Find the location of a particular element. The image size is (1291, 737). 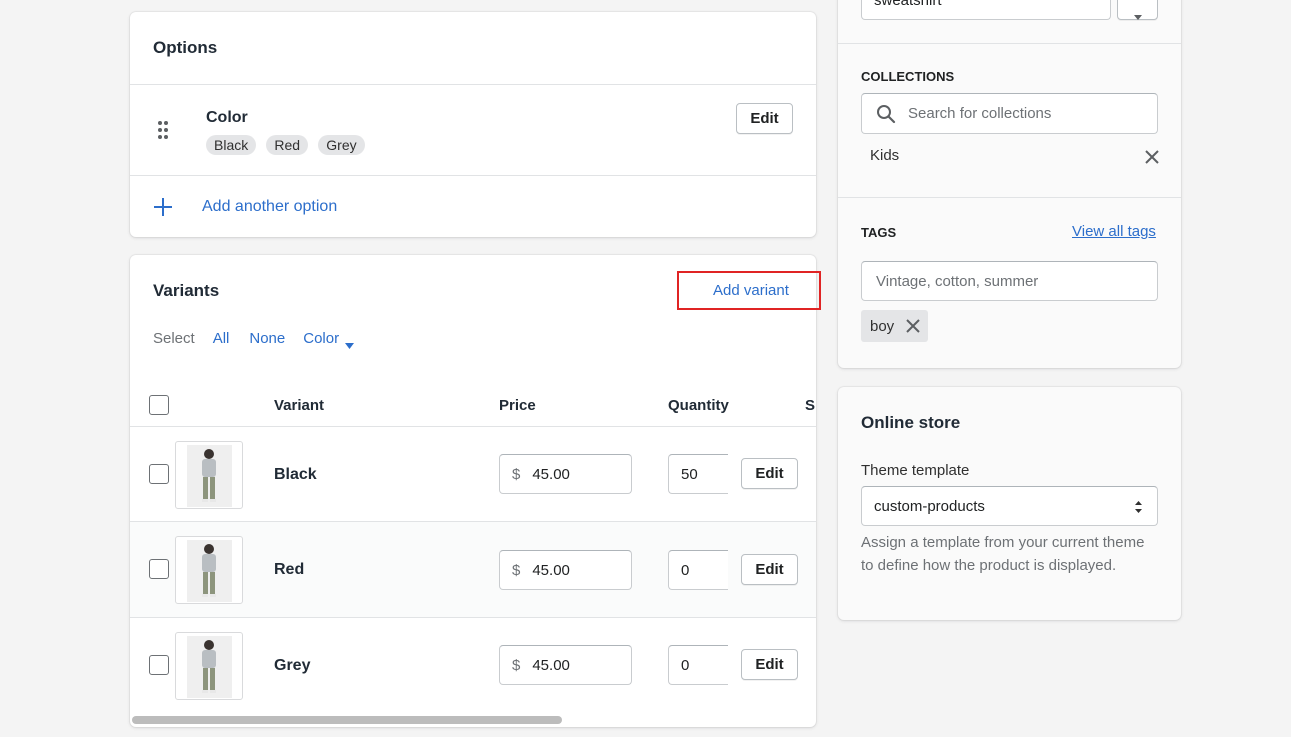

table-row: Red $ 45.00 0 Edit is located at coordinates (473, 569).